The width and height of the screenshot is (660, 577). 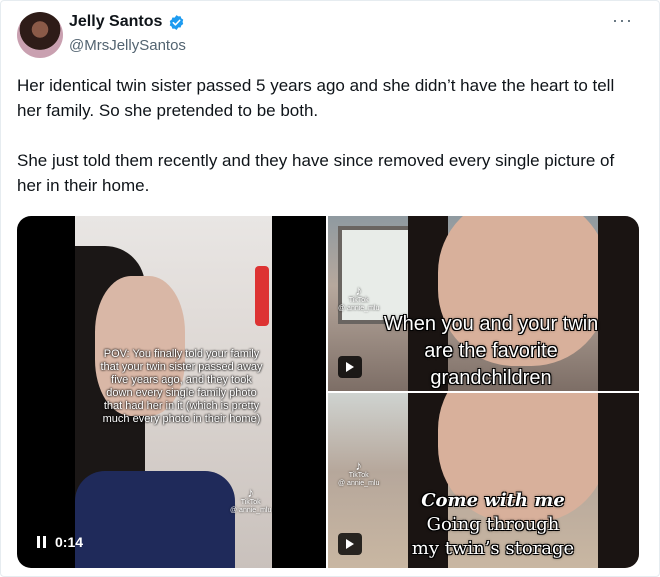 I want to click on video-controls: 0:14, so click(x=60, y=542).